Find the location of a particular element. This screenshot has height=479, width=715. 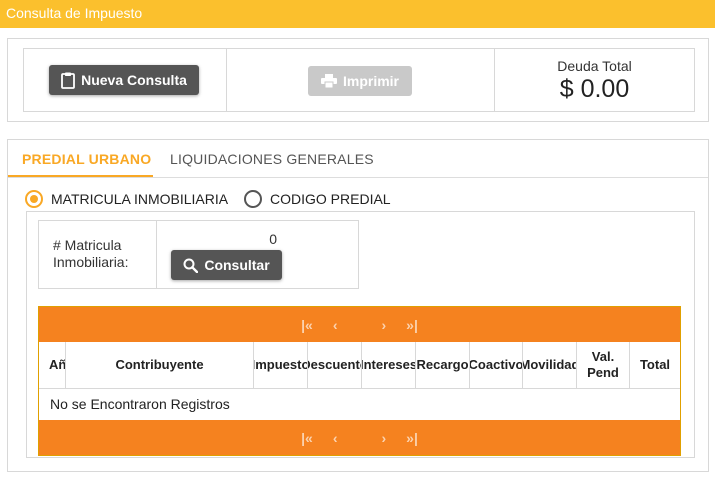

search-field-cell: 0 Consultar is located at coordinates (257, 254).